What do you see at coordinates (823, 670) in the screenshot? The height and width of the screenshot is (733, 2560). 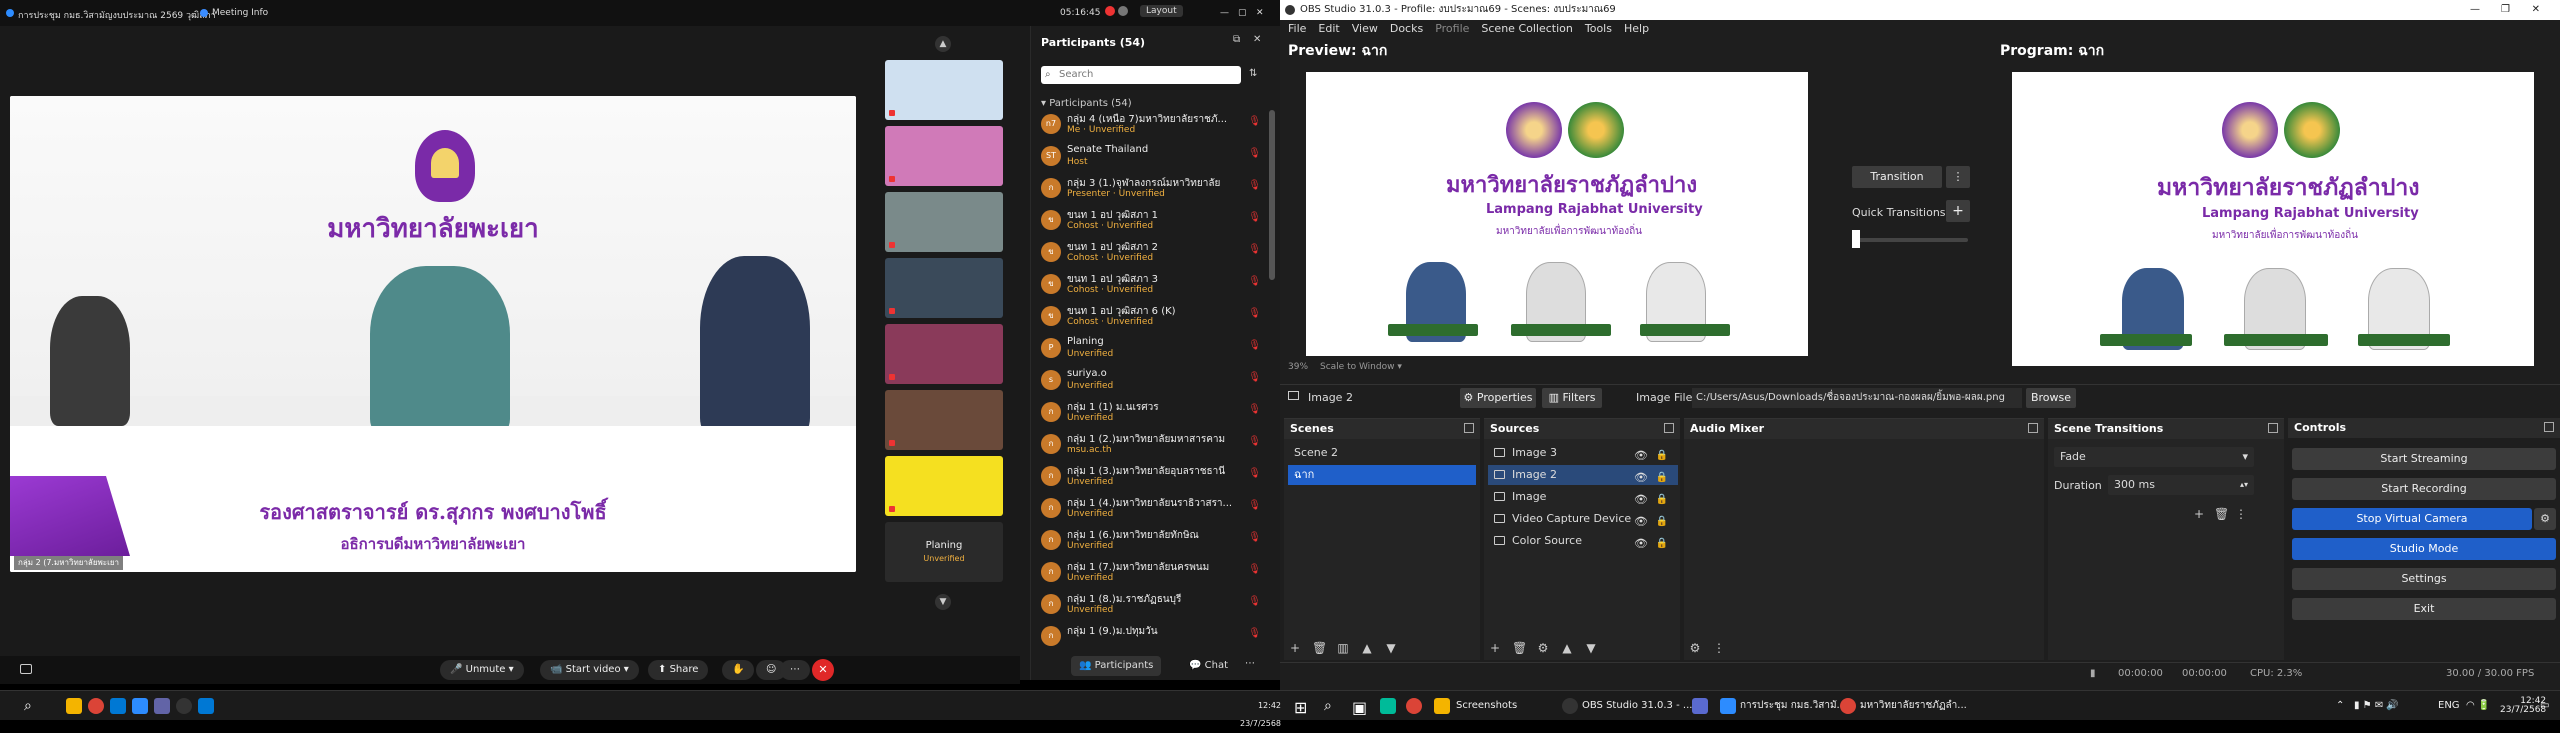 I see `leave-meeting-icon: ✕` at bounding box center [823, 670].